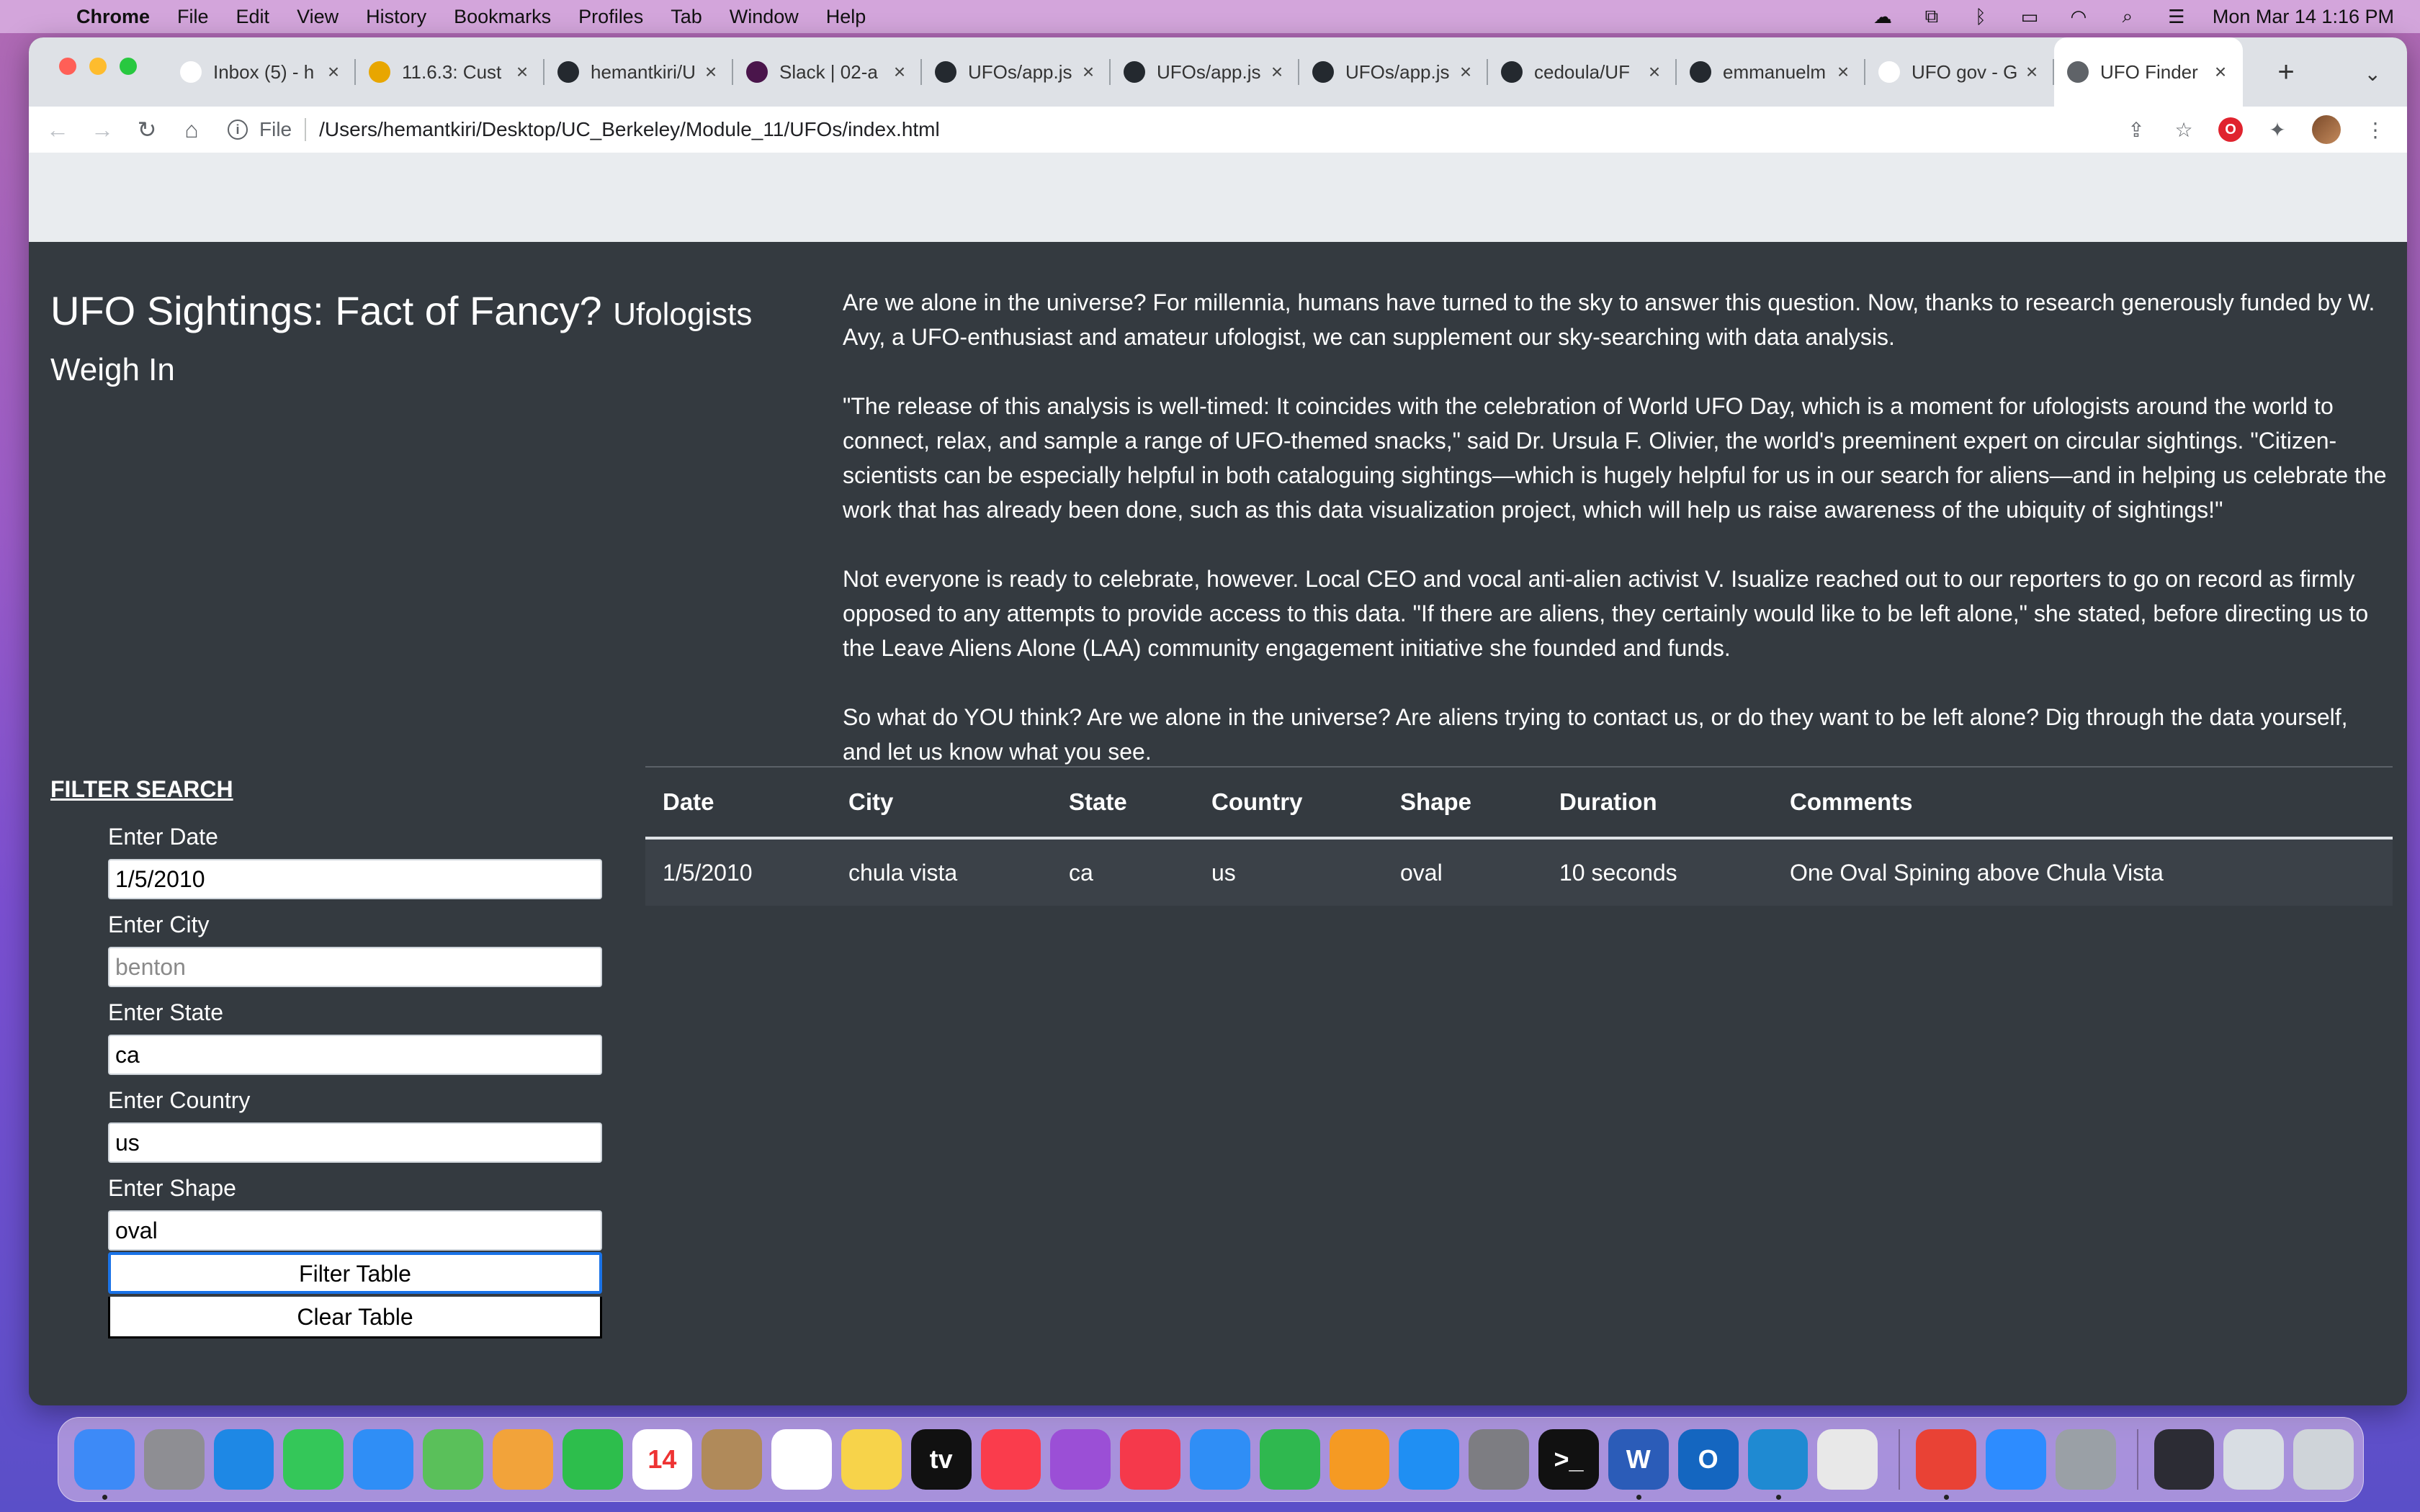  I want to click on downloads-folder-icon, so click(2254, 1459).